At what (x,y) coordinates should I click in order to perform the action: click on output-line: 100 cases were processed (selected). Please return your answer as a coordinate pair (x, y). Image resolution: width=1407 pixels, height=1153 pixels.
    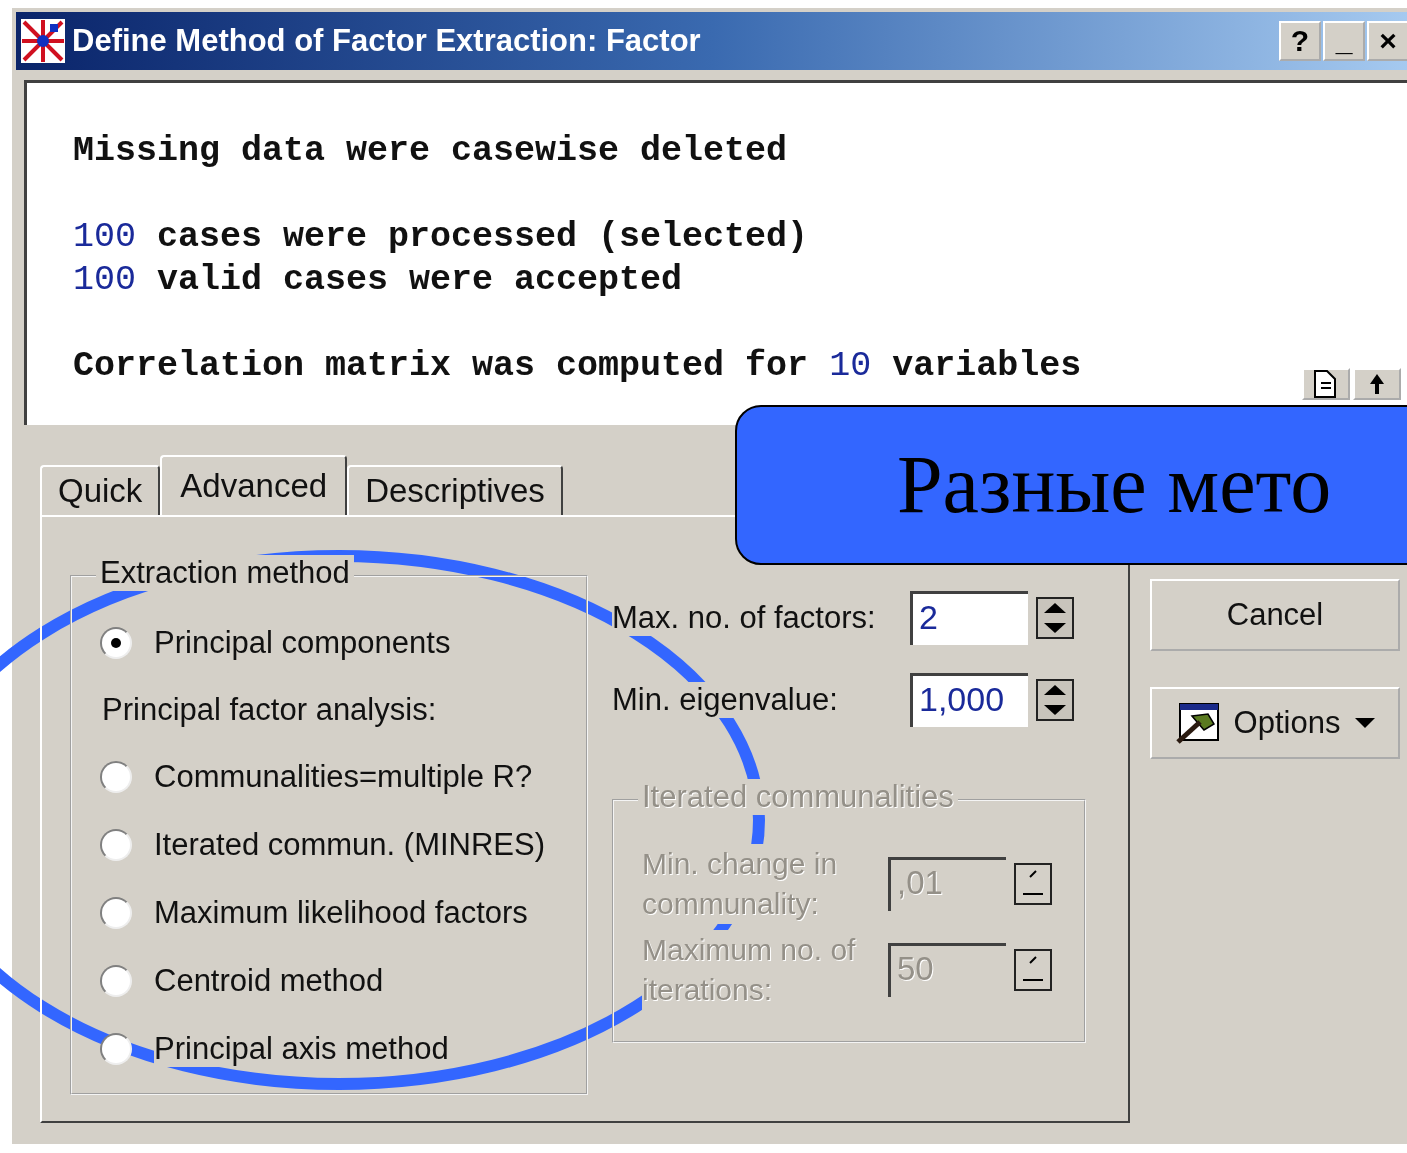
    Looking at the image, I should click on (441, 237).